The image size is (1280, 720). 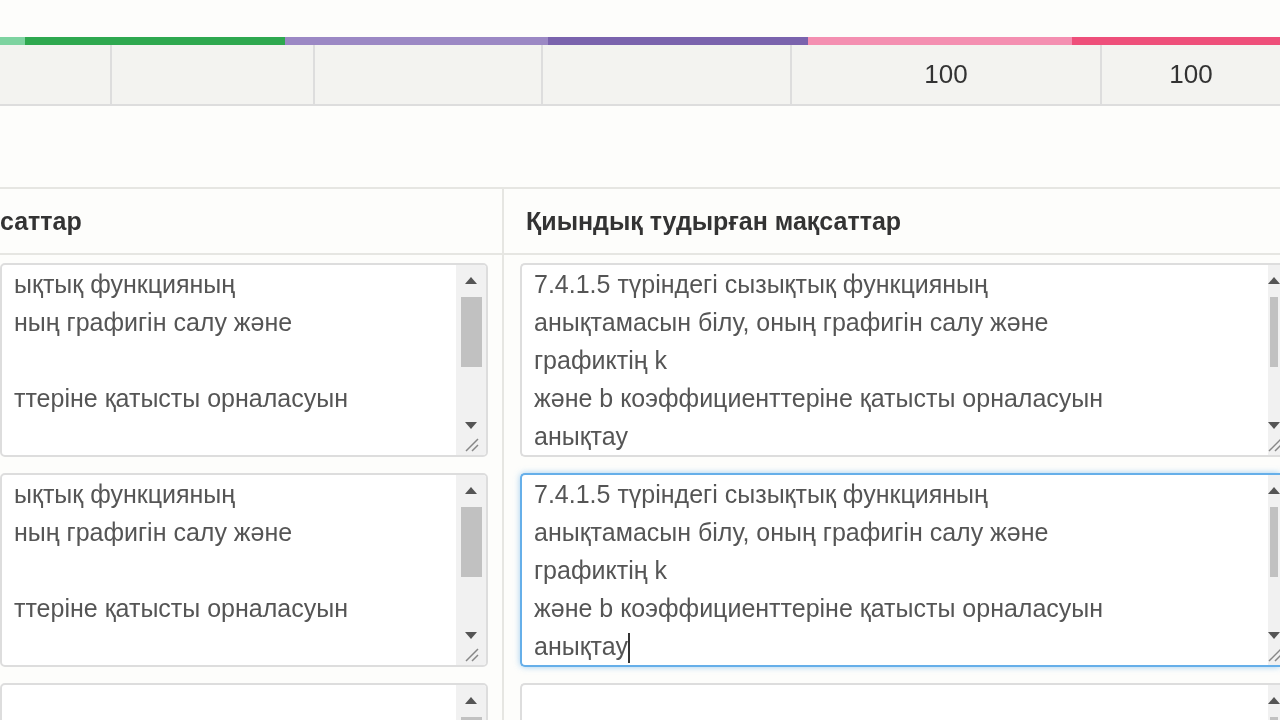 I want to click on text-caret, so click(x=628, y=648).